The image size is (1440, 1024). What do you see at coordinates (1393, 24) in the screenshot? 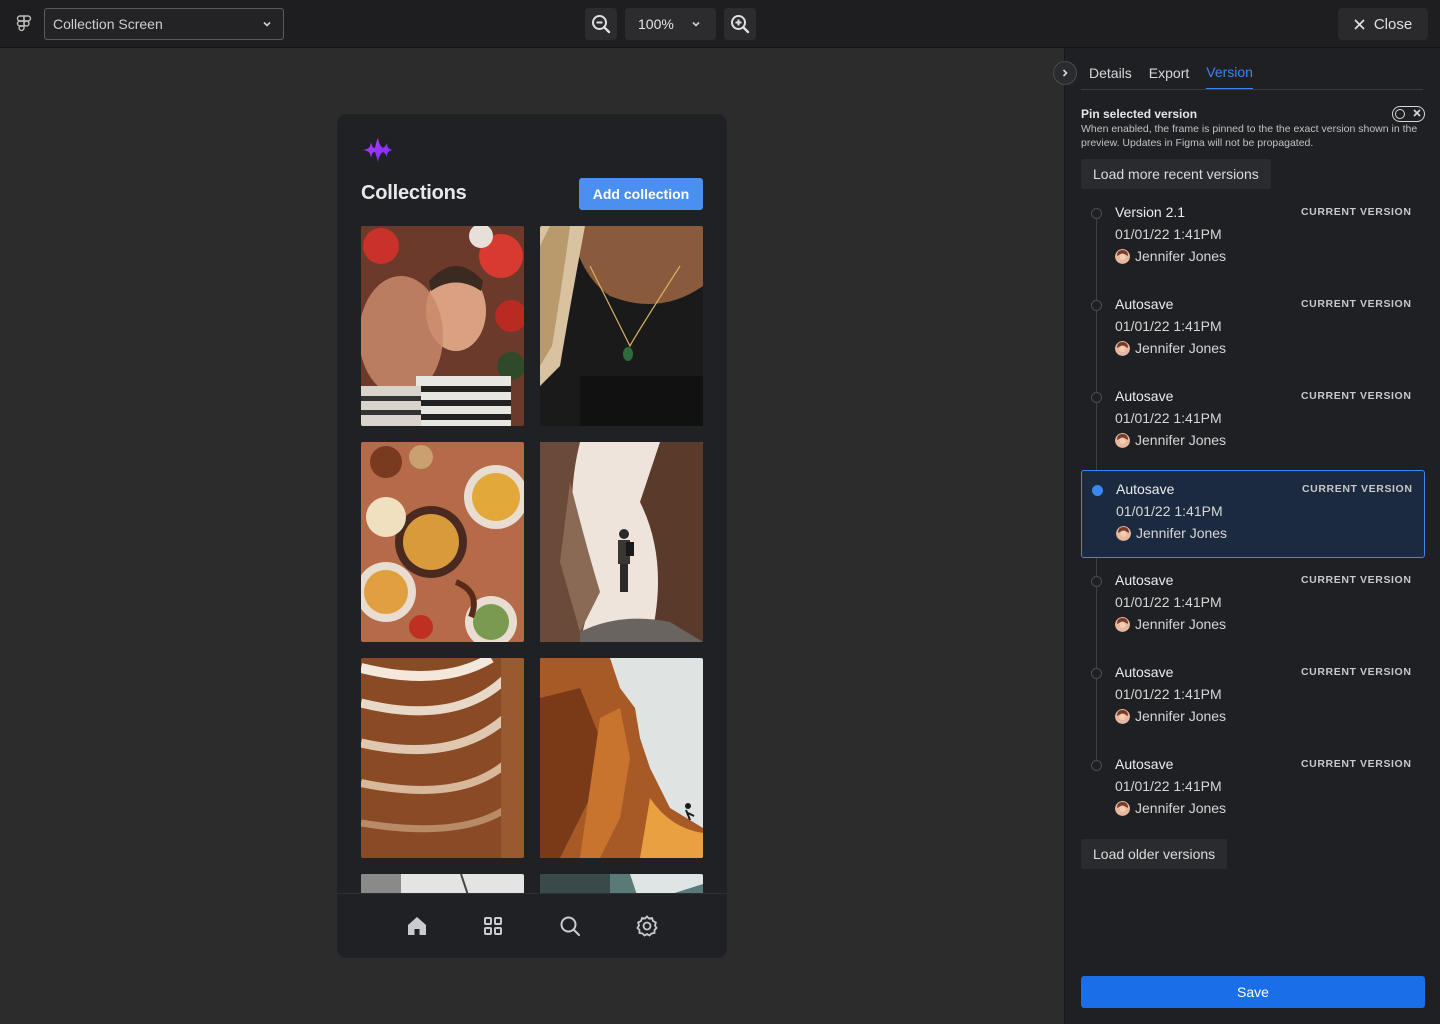
I see `close-label: Close` at bounding box center [1393, 24].